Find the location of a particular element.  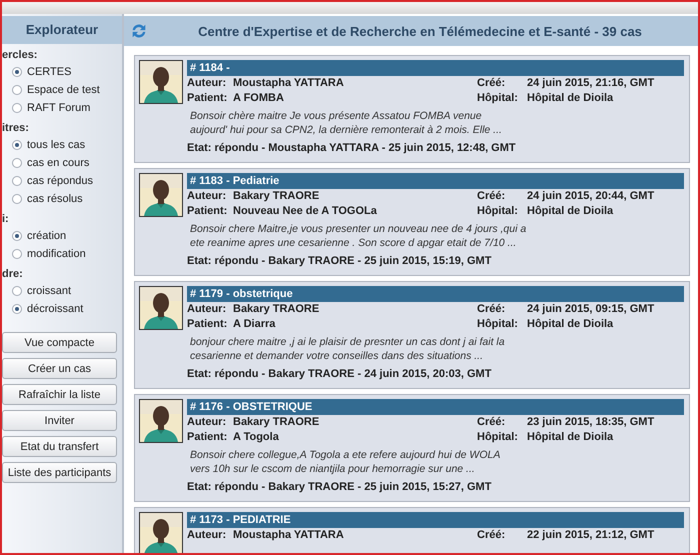

radio-label: croissant is located at coordinates (49, 291).